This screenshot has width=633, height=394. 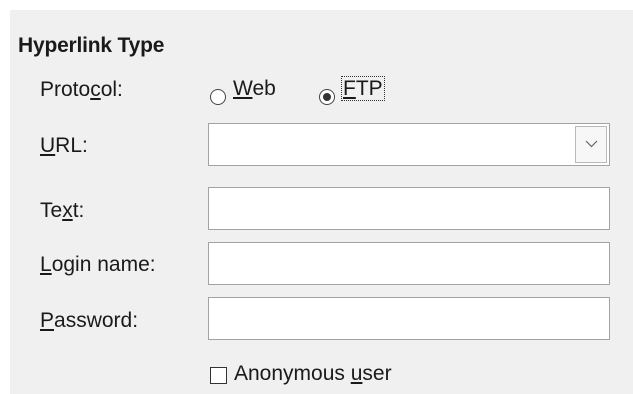 I want to click on anonymous-label-key: u, so click(x=356, y=373).